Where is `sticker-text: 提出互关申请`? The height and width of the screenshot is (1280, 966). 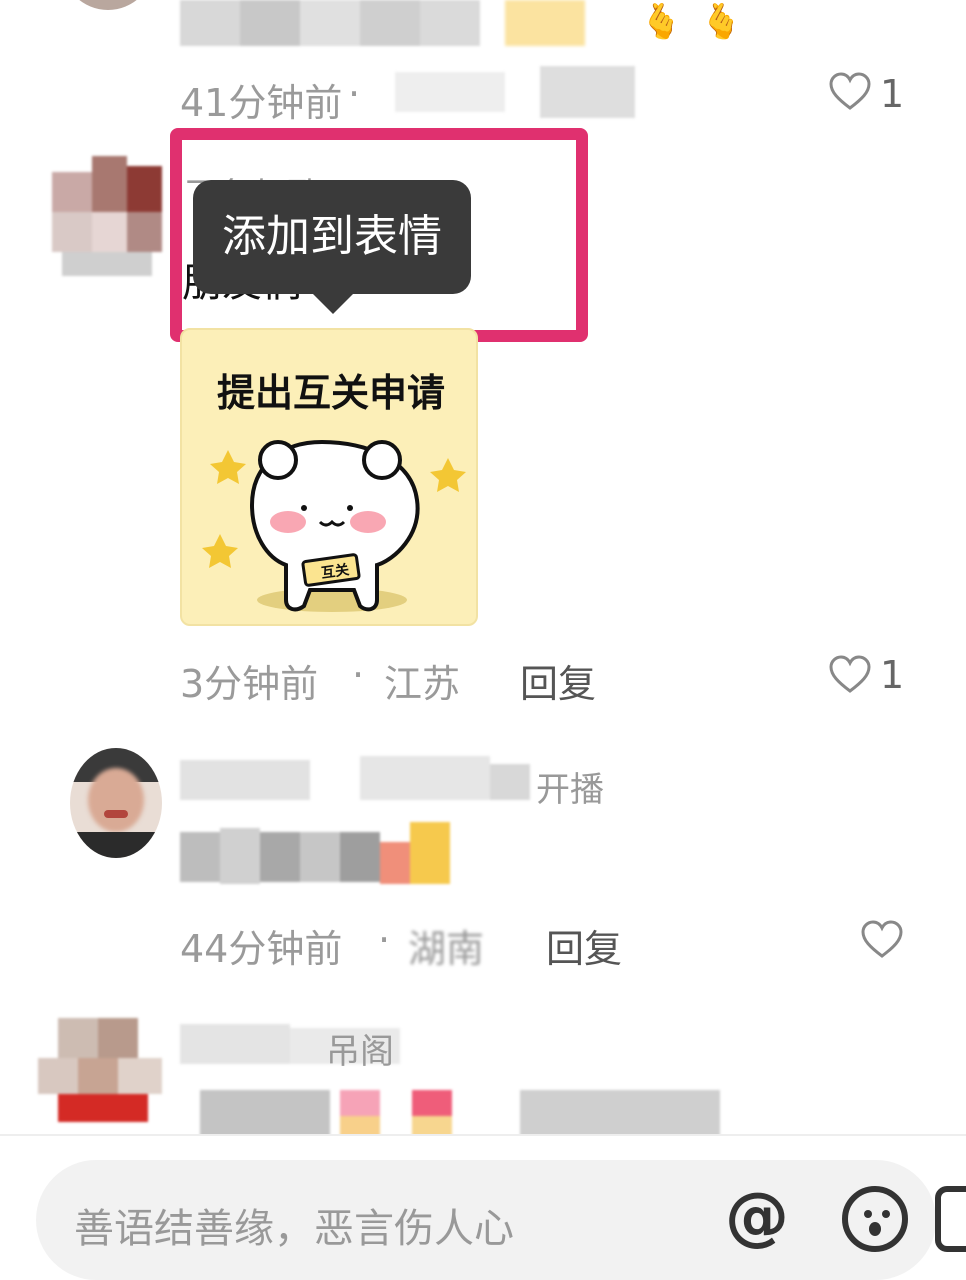
sticker-text: 提出互关申请 is located at coordinates (330, 393).